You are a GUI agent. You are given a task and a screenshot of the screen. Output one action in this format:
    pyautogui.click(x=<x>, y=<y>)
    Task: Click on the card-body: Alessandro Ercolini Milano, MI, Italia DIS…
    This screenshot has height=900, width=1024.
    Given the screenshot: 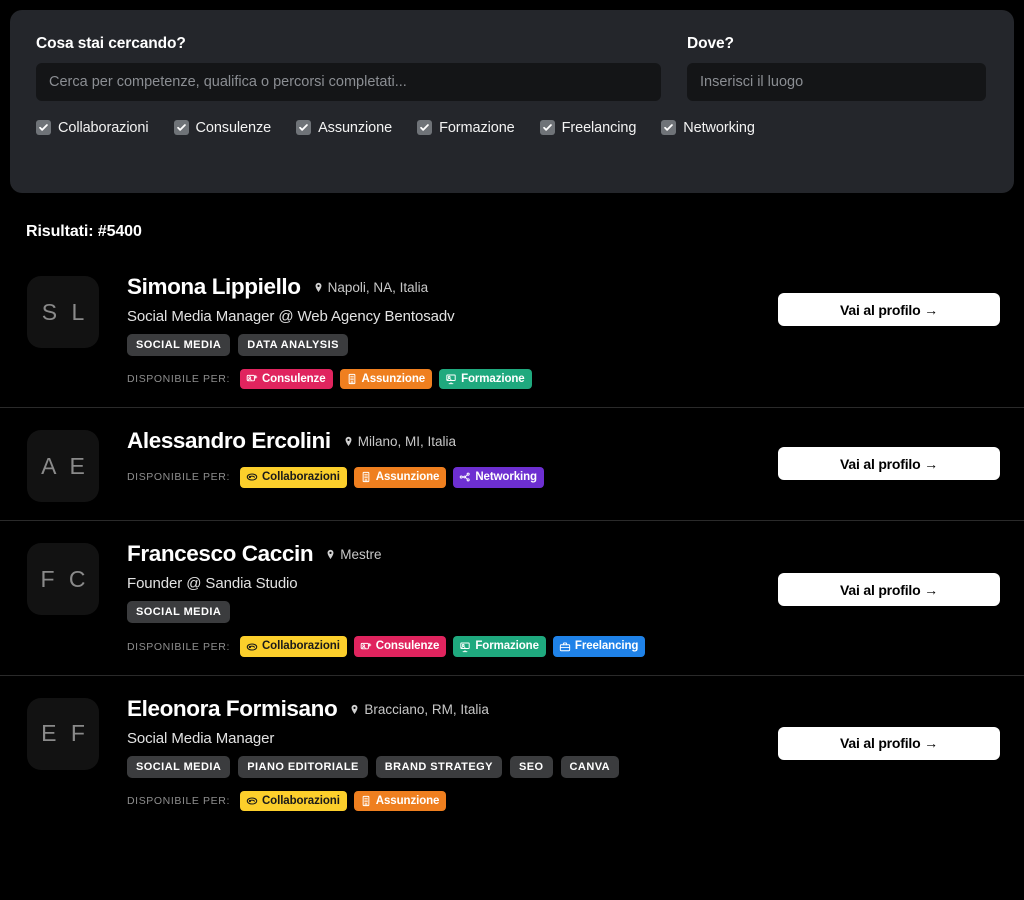 What is the action you would take?
    pyautogui.click(x=438, y=457)
    